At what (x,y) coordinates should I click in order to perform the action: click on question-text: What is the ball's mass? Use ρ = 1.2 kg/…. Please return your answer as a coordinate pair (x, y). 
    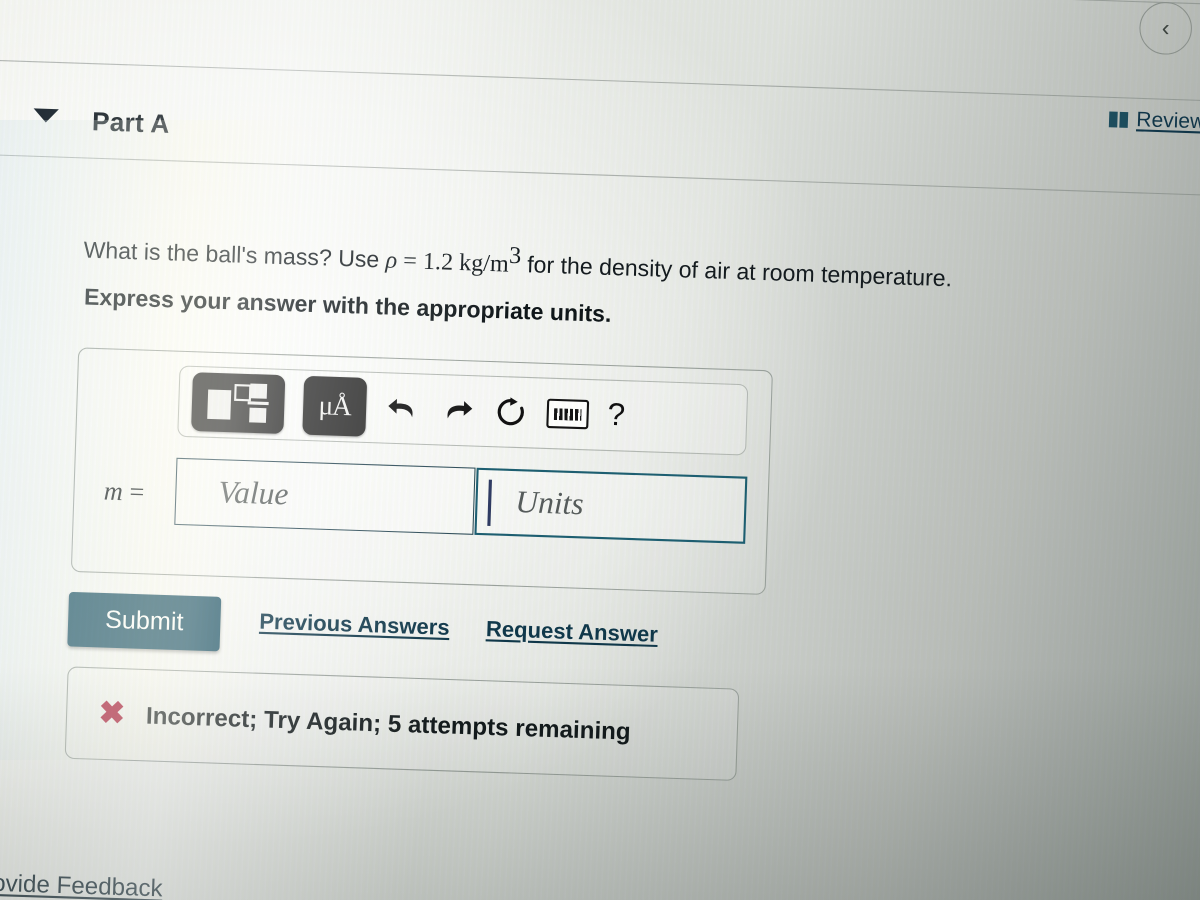
    Looking at the image, I should click on (518, 260).